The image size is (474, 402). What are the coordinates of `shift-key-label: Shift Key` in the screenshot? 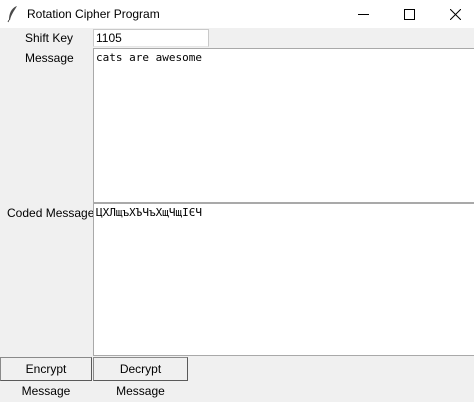 It's located at (49, 38).